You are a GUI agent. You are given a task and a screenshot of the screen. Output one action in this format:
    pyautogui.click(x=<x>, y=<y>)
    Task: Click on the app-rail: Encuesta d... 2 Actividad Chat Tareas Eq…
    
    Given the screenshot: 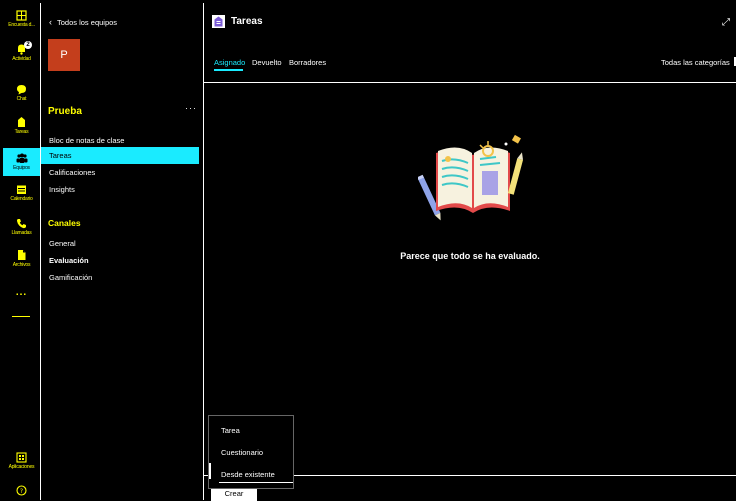 What is the action you would take?
    pyautogui.click(x=22, y=251)
    